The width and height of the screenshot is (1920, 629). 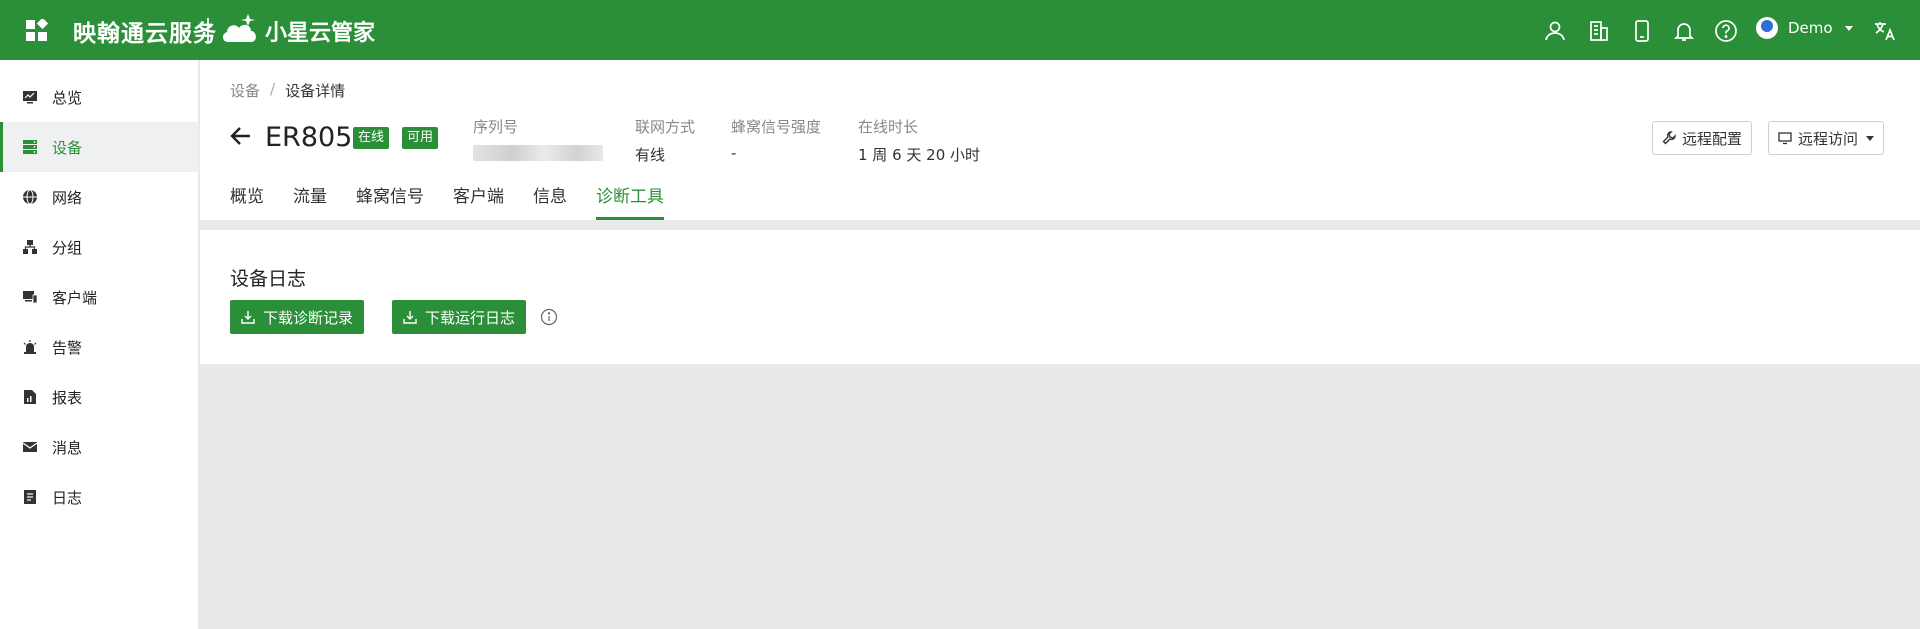 I want to click on sidebar-item-label: 日志, so click(x=67, y=497).